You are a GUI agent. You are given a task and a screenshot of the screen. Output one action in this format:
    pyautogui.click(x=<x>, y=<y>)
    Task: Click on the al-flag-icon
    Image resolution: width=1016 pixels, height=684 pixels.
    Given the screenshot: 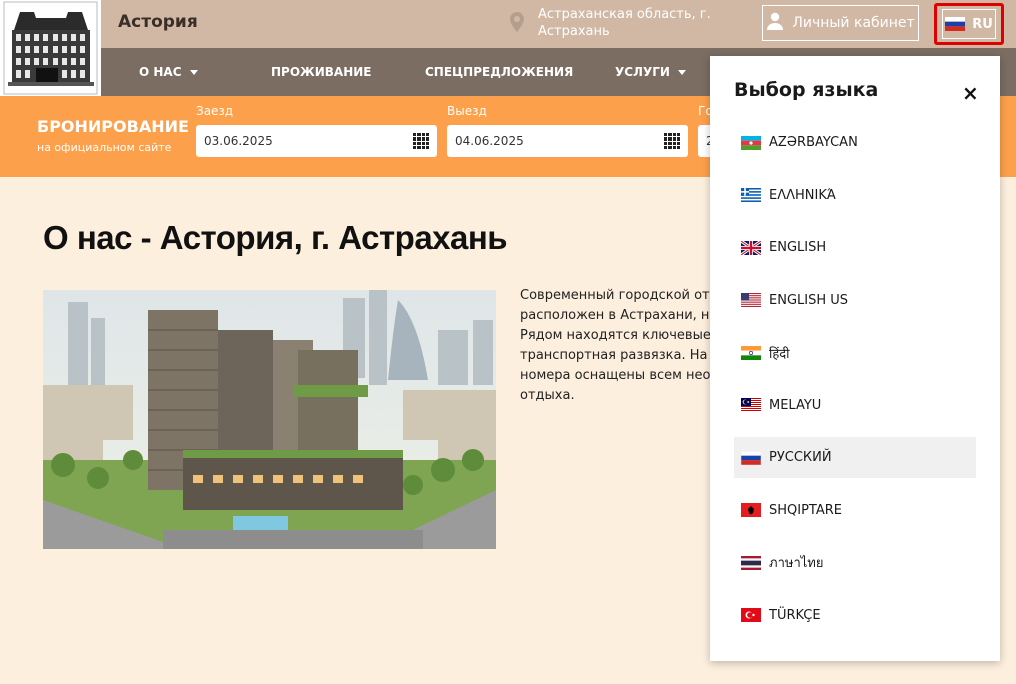 What is the action you would take?
    pyautogui.click(x=751, y=510)
    